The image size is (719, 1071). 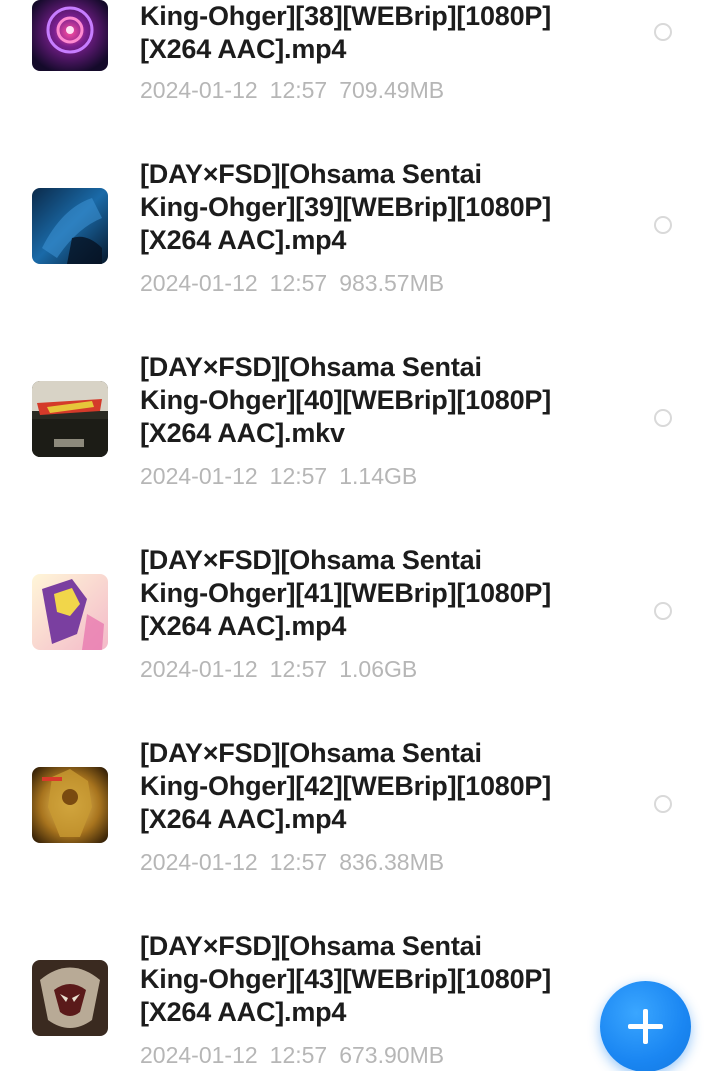 I want to click on plus-icon, so click(x=645, y=1026).